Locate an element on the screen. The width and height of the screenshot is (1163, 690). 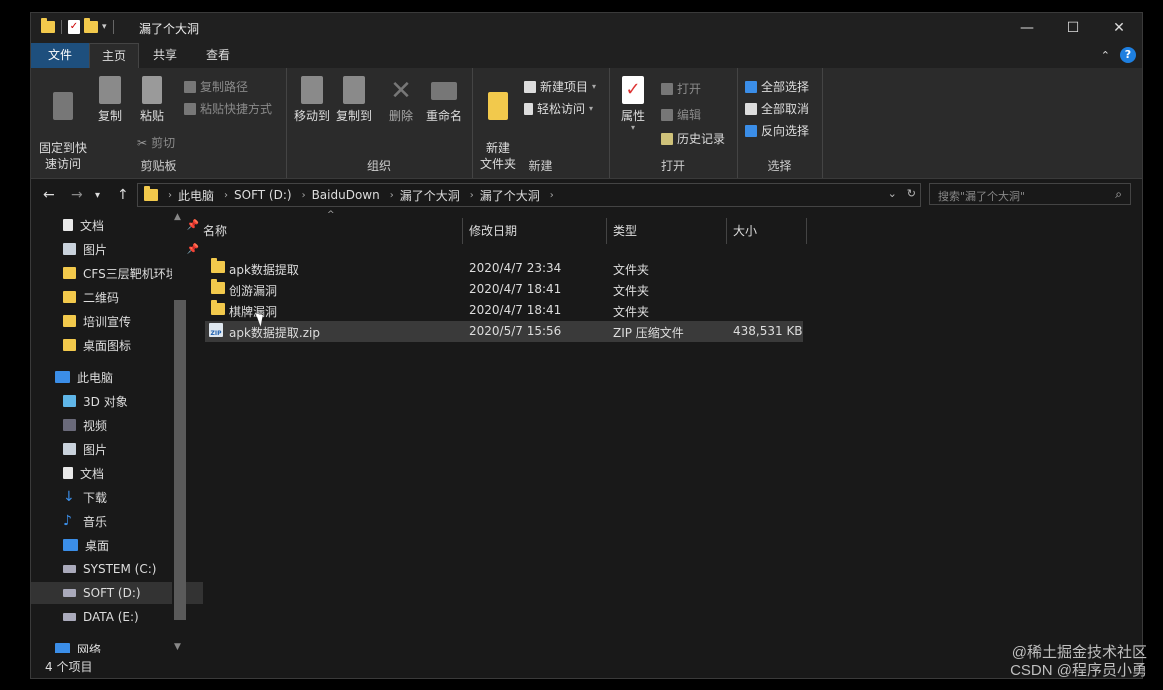
nav-scrollbar-thumb is located at coordinates (180, 460).